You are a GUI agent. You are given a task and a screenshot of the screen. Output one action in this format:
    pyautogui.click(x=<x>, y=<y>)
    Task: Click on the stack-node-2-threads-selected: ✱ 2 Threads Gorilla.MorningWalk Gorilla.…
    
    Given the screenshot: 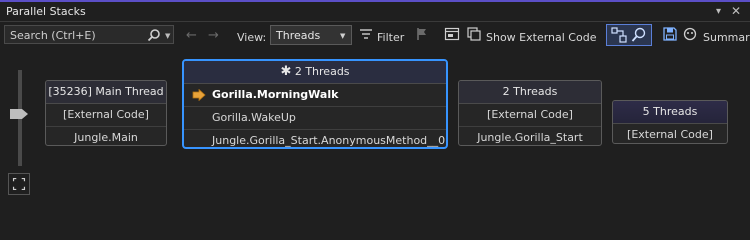 What is the action you would take?
    pyautogui.click(x=315, y=104)
    